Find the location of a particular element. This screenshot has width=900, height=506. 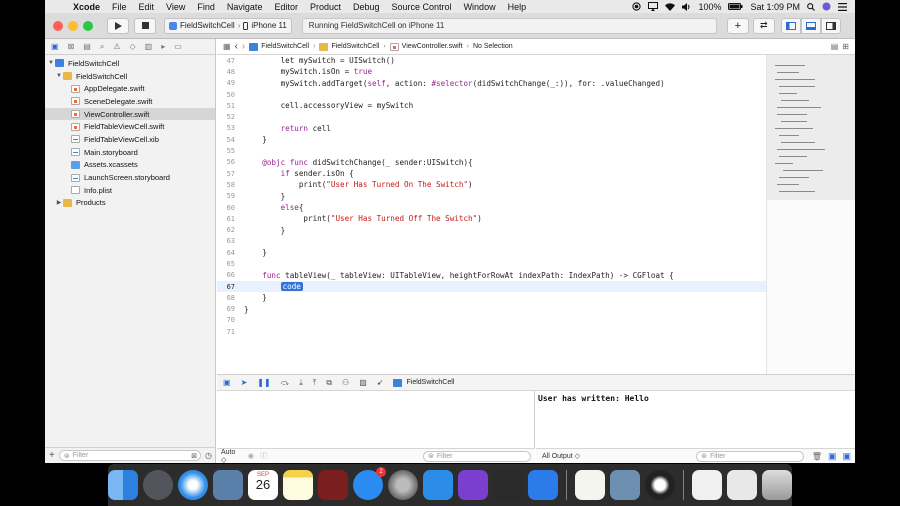

wifi-icon is located at coordinates (670, 6).